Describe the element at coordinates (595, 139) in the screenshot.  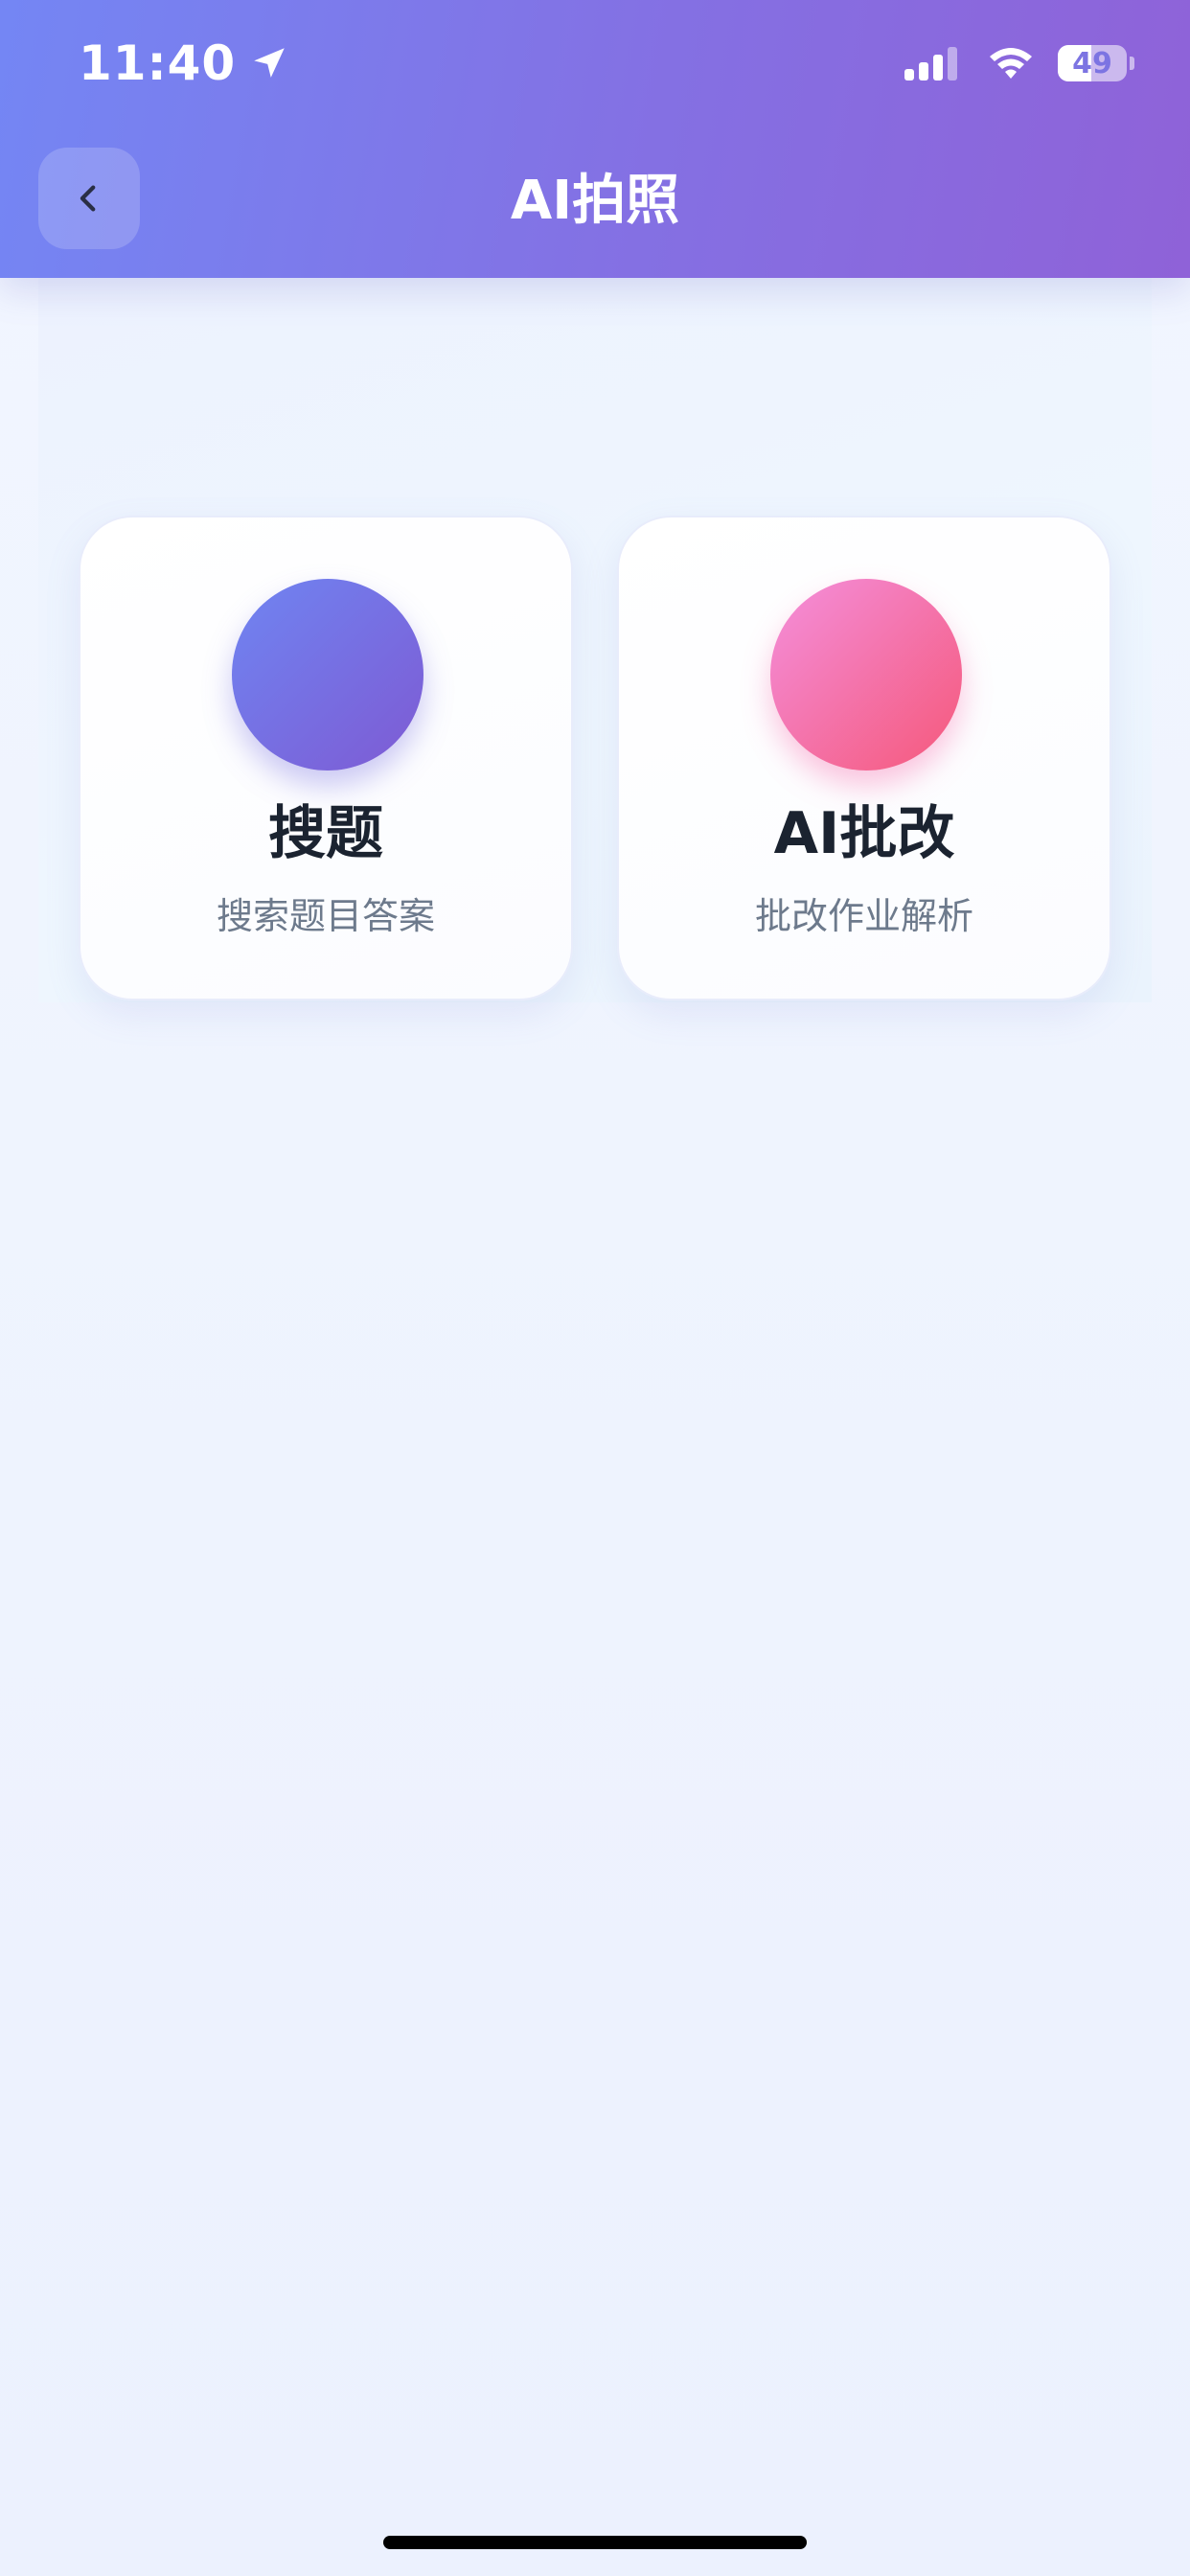
I see `app-header: 11:40 49 AI拍照` at that location.